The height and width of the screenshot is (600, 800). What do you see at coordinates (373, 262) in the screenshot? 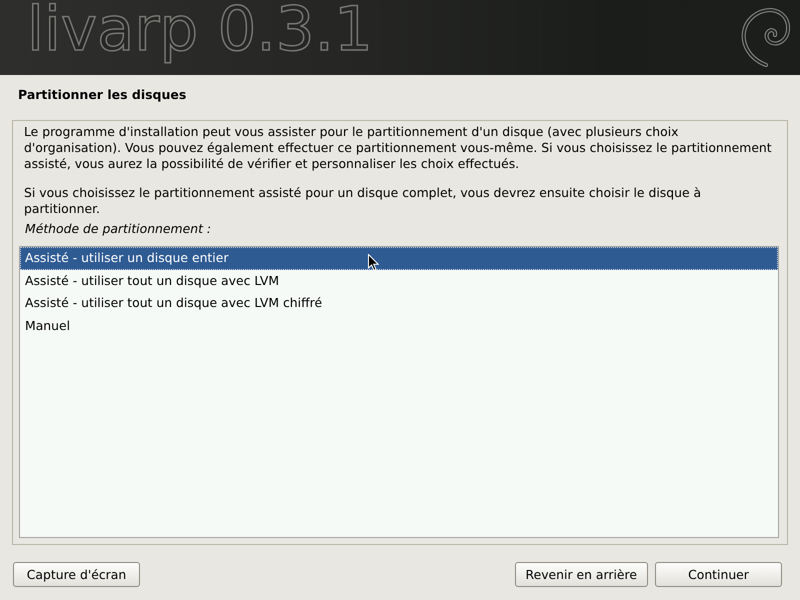
I see `mouse-pointer-icon` at bounding box center [373, 262].